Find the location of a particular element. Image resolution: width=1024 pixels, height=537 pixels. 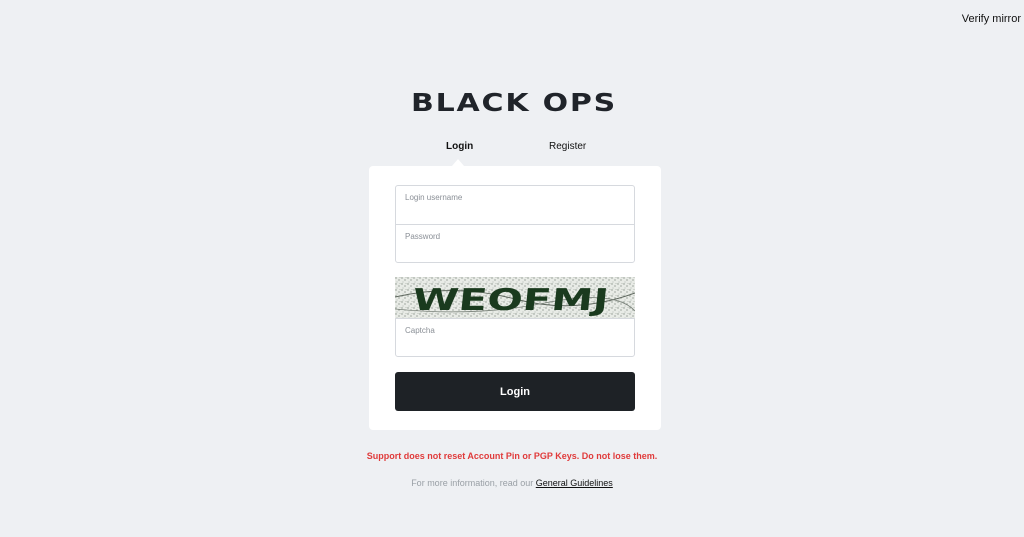

active-tab-indicator is located at coordinates (458, 162).